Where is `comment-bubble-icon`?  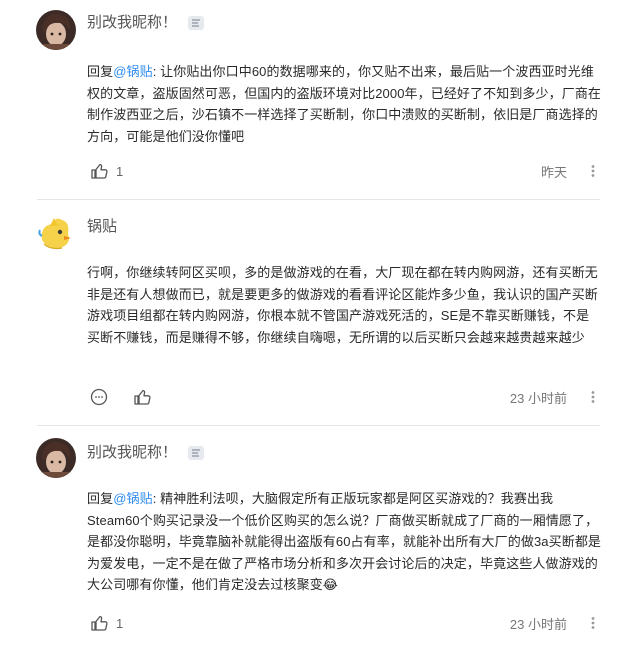 comment-bubble-icon is located at coordinates (99, 397).